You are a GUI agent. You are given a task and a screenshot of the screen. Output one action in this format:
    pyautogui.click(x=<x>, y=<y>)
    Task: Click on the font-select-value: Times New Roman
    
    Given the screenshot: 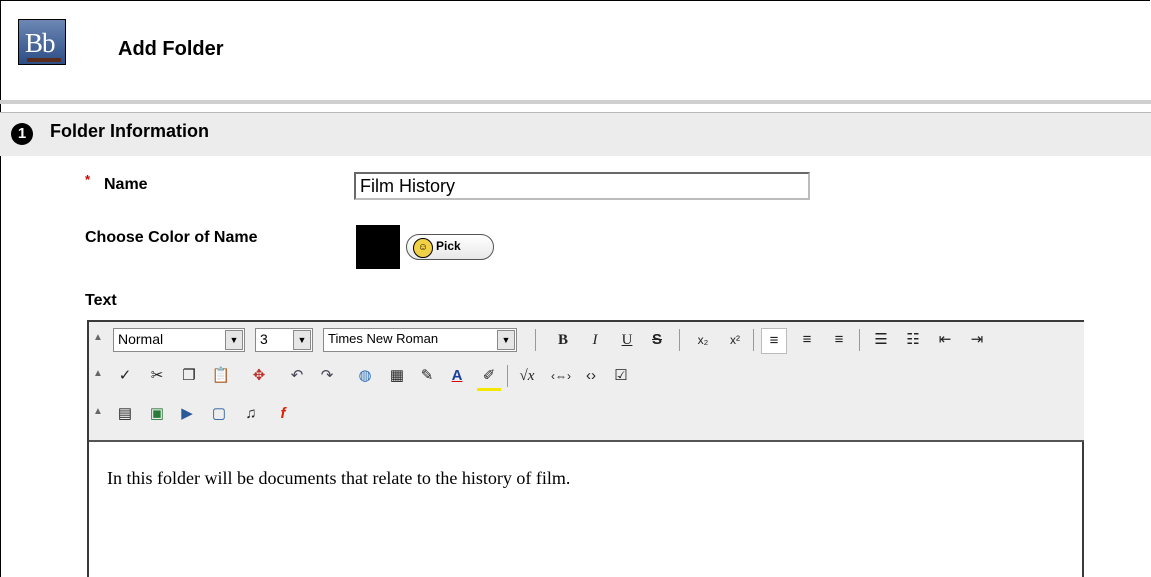 What is the action you would take?
    pyautogui.click(x=383, y=338)
    